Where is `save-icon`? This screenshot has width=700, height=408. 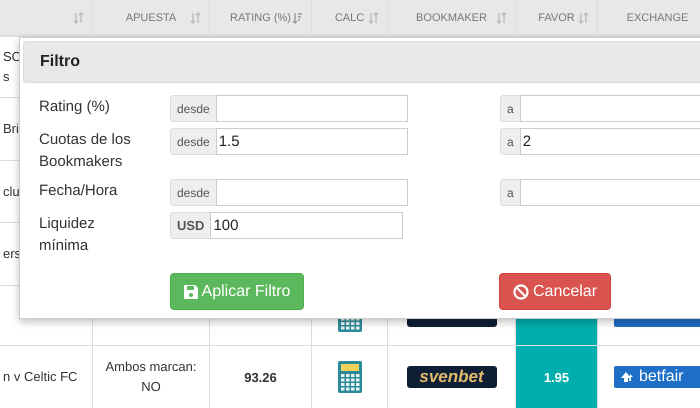 save-icon is located at coordinates (191, 291).